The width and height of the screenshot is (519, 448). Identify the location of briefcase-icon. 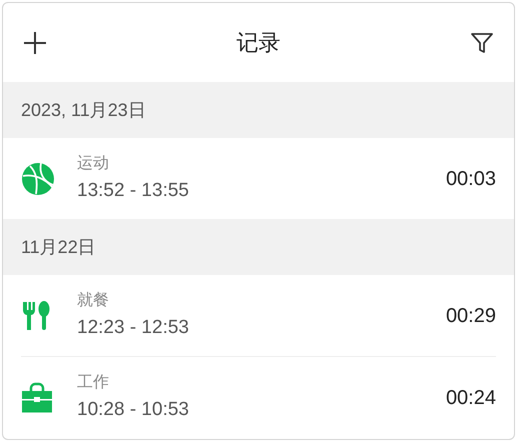
(37, 398).